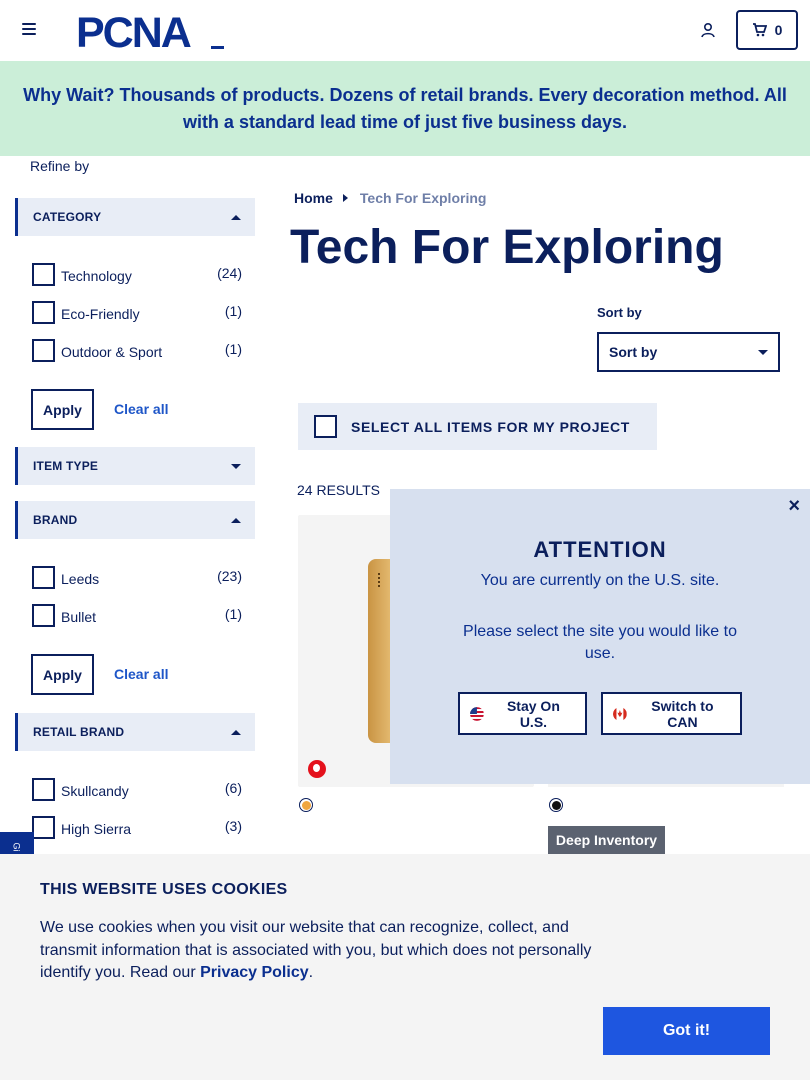 The height and width of the screenshot is (1080, 810). I want to click on facet-option-count: (6), so click(233, 788).